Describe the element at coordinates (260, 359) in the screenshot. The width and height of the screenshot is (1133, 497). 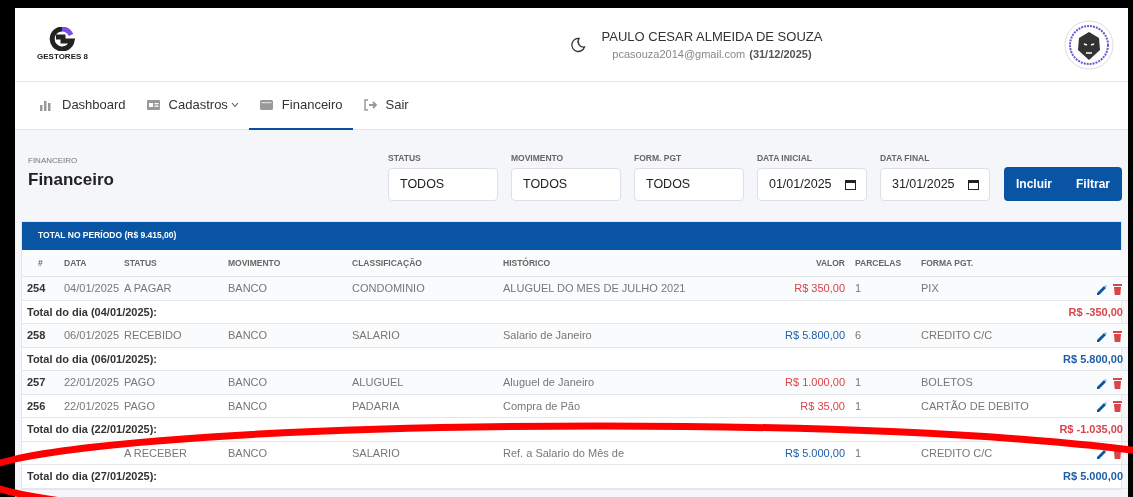
I see `day-total-label: Total do dia (06/01/2025):` at that location.